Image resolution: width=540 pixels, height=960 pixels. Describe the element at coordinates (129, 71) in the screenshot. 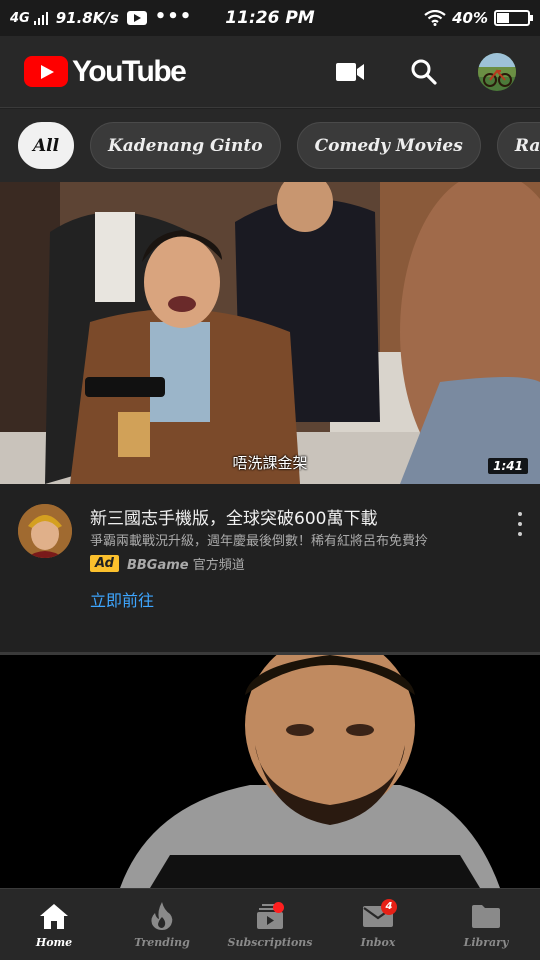

I see `logo-text: YouTube` at that location.